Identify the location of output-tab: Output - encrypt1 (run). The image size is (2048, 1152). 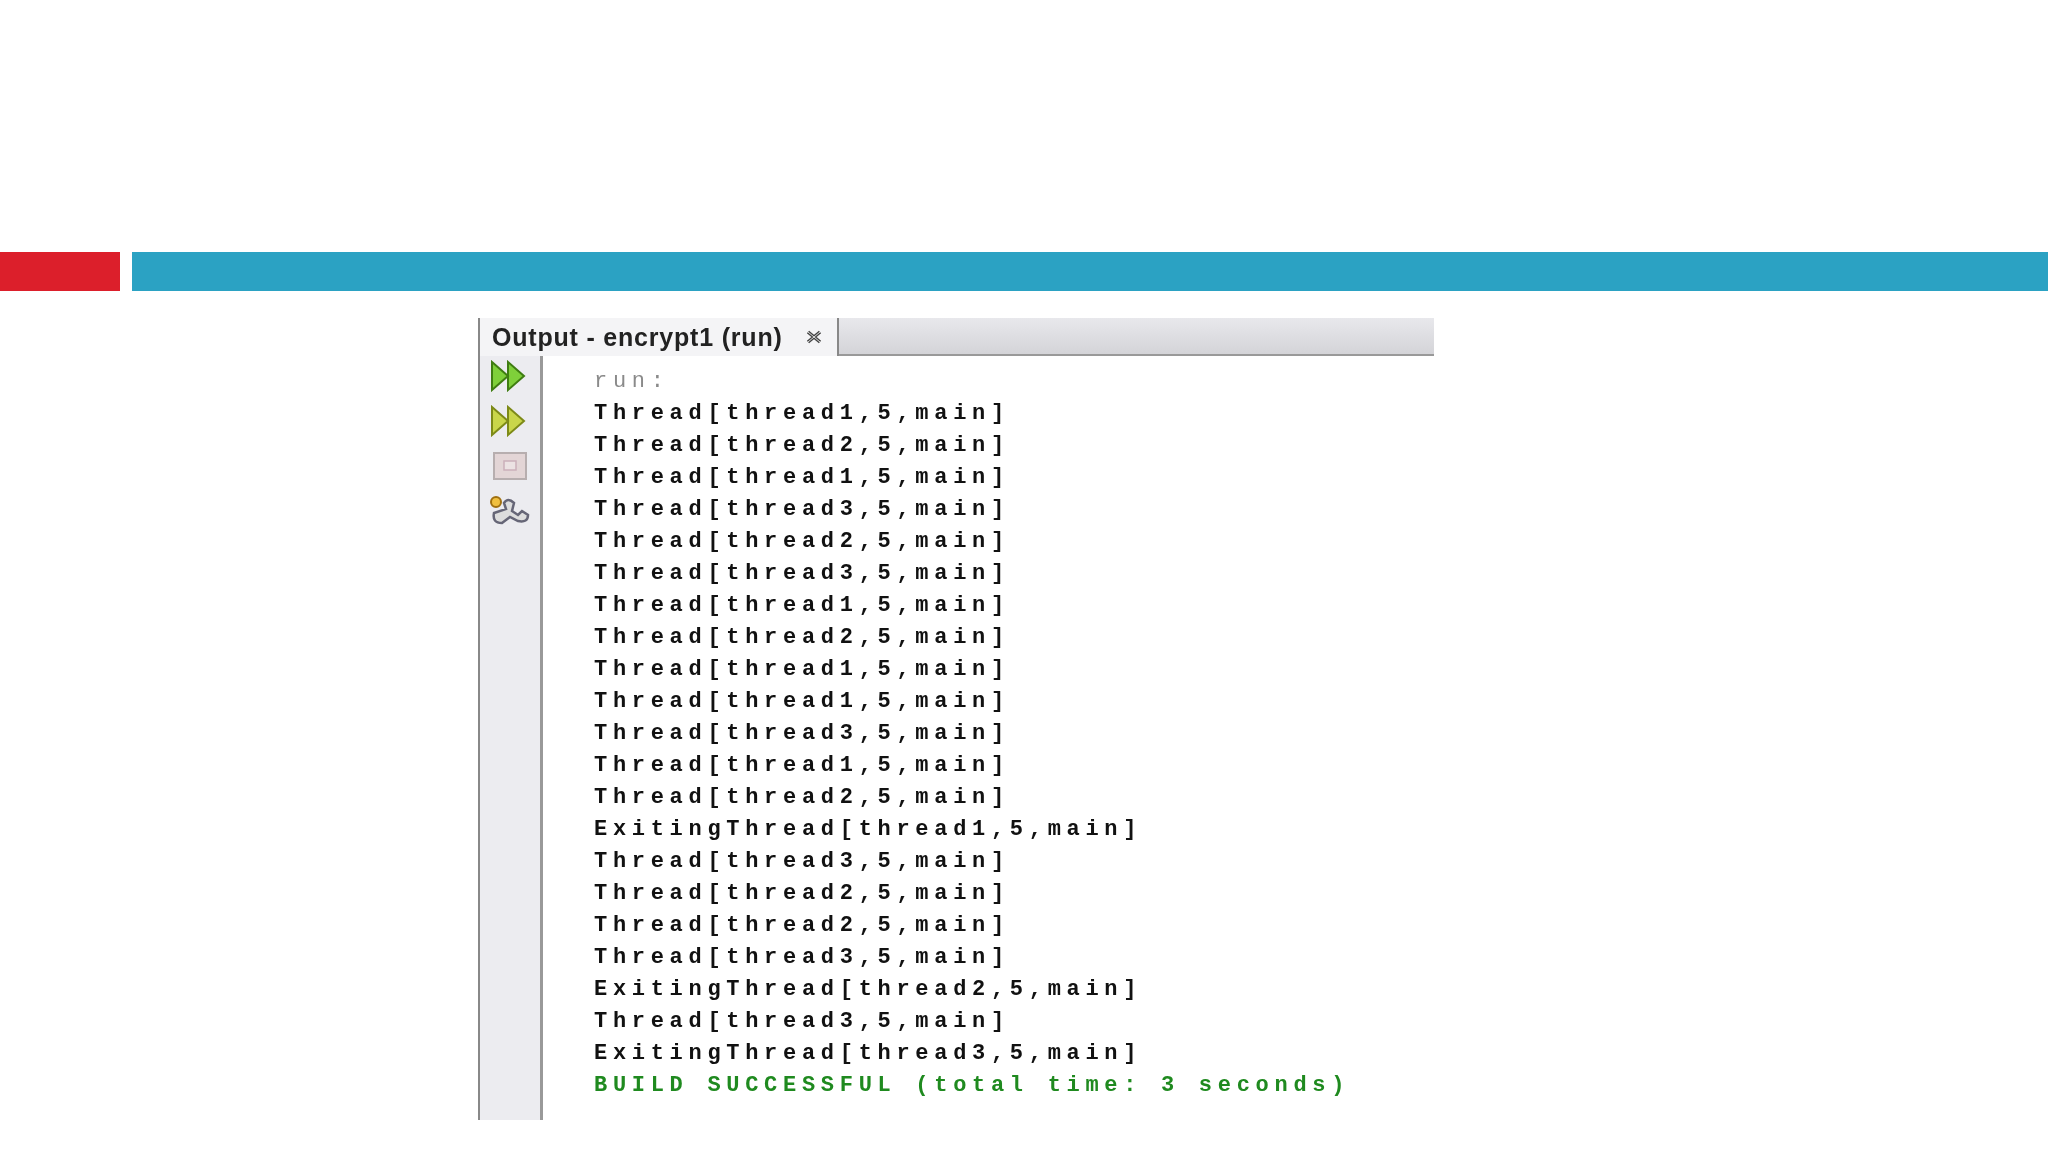
(658, 337).